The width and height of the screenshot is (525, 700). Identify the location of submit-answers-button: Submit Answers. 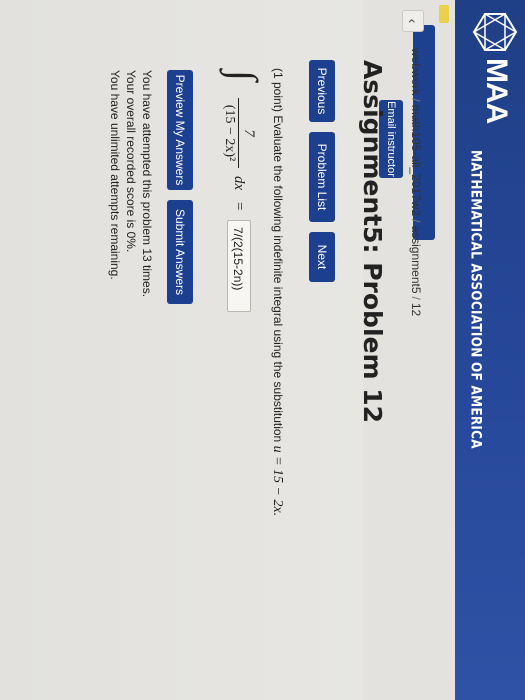
(180, 252).